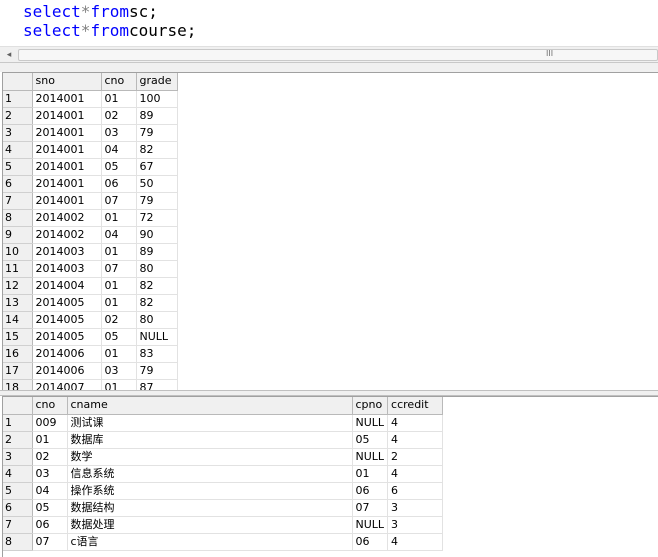 This screenshot has width=658, height=557. What do you see at coordinates (370, 474) in the screenshot?
I see `cell-cpno: 01` at bounding box center [370, 474].